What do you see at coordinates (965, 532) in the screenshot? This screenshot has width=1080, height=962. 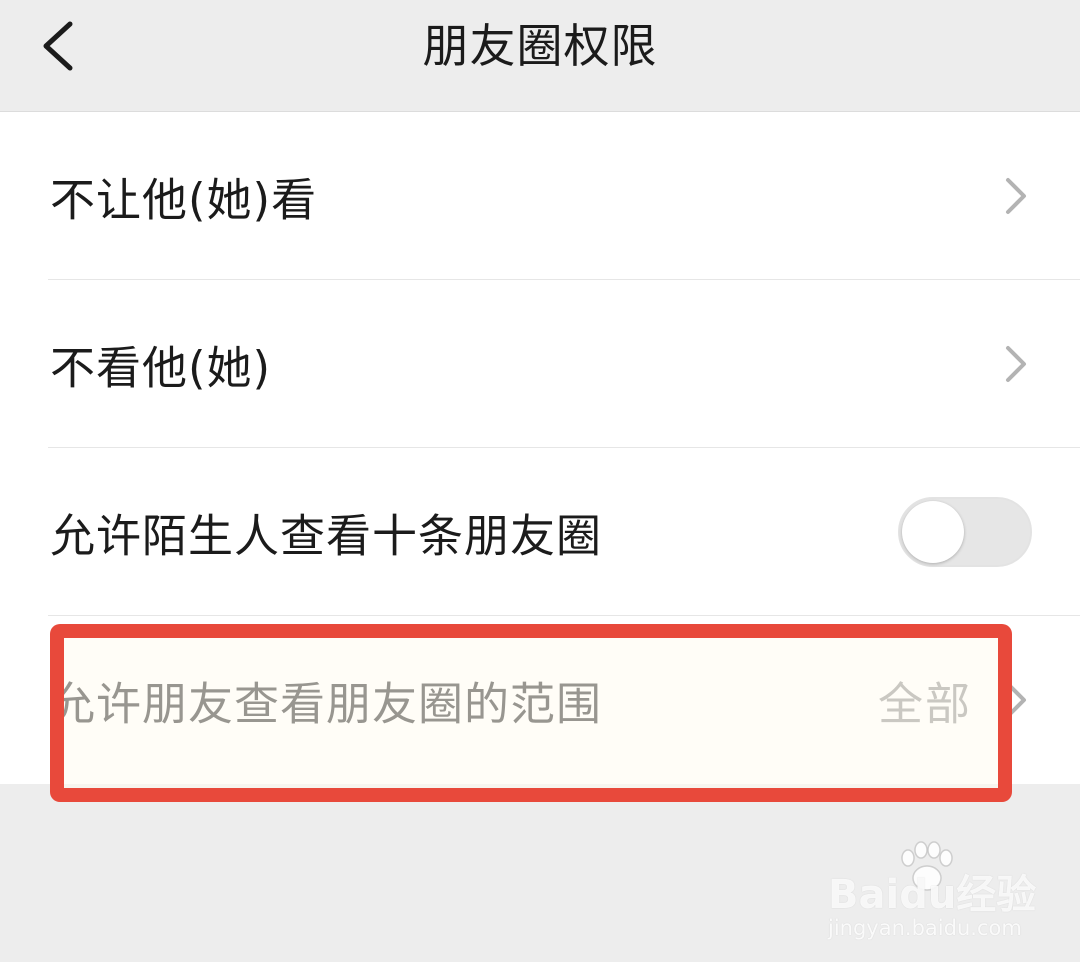 I see `strangers-view-toggle` at bounding box center [965, 532].